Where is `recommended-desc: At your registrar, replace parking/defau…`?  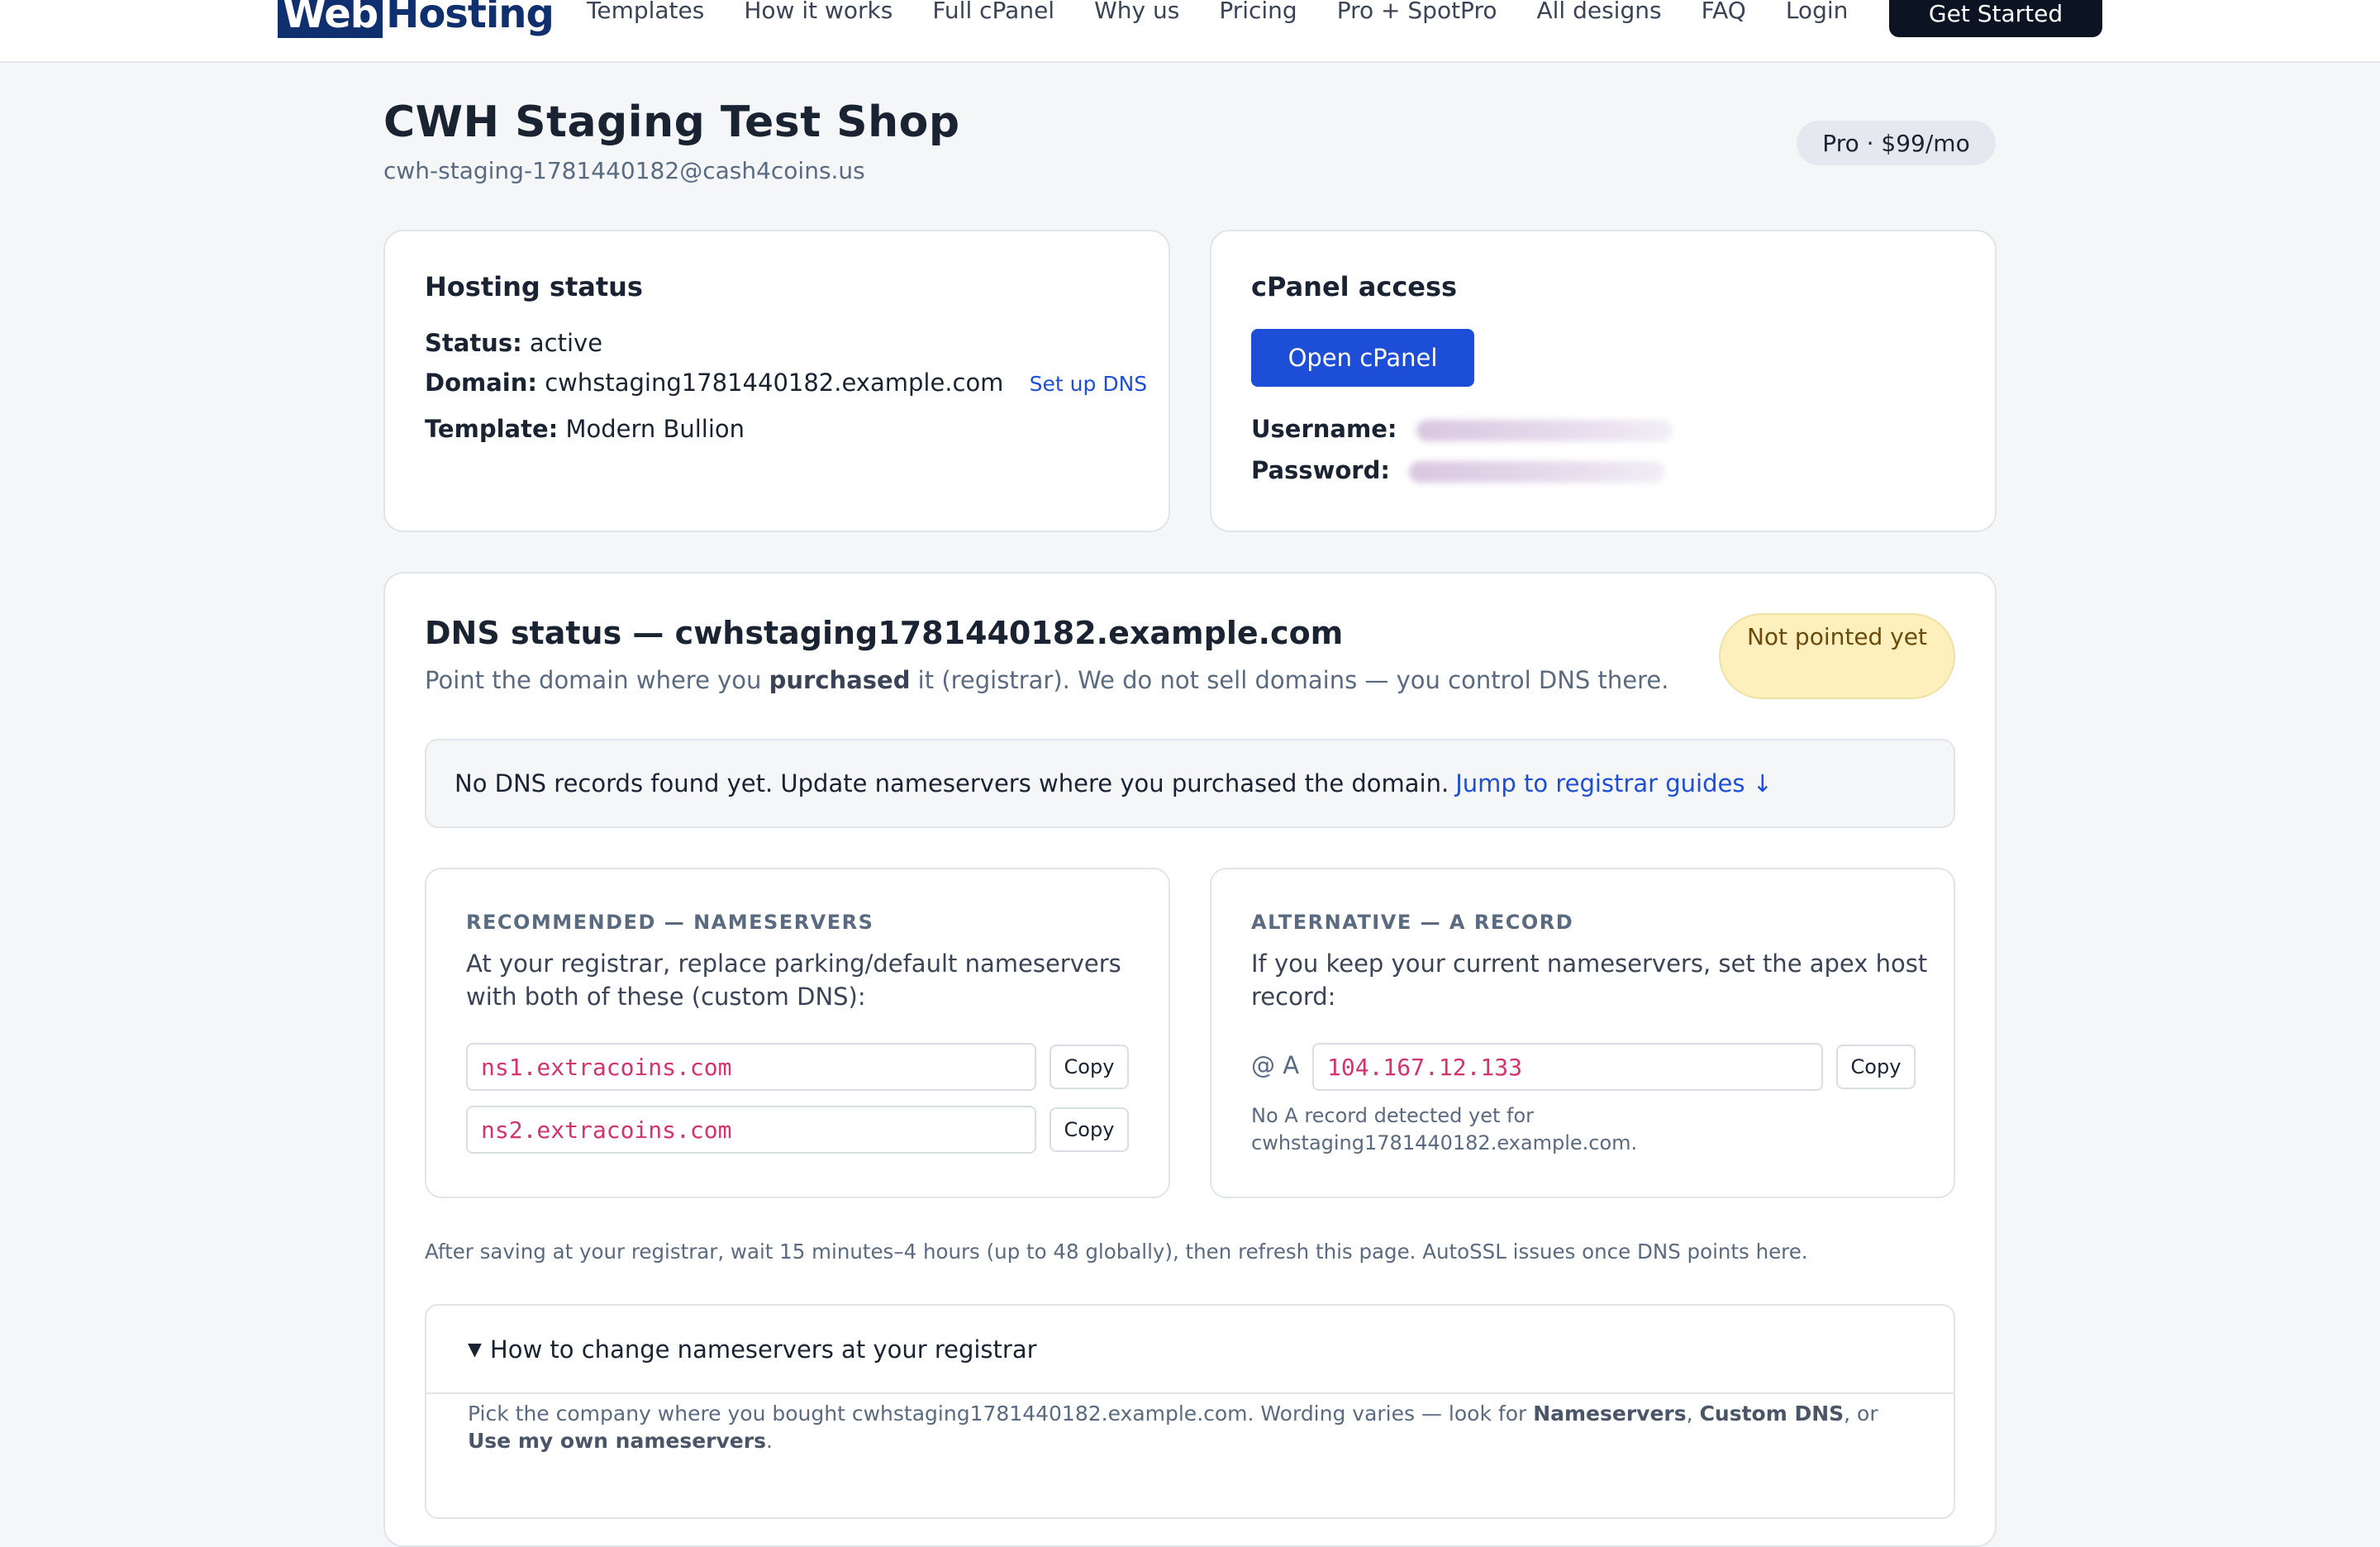 recommended-desc: At your registrar, replace parking/defau… is located at coordinates (793, 980).